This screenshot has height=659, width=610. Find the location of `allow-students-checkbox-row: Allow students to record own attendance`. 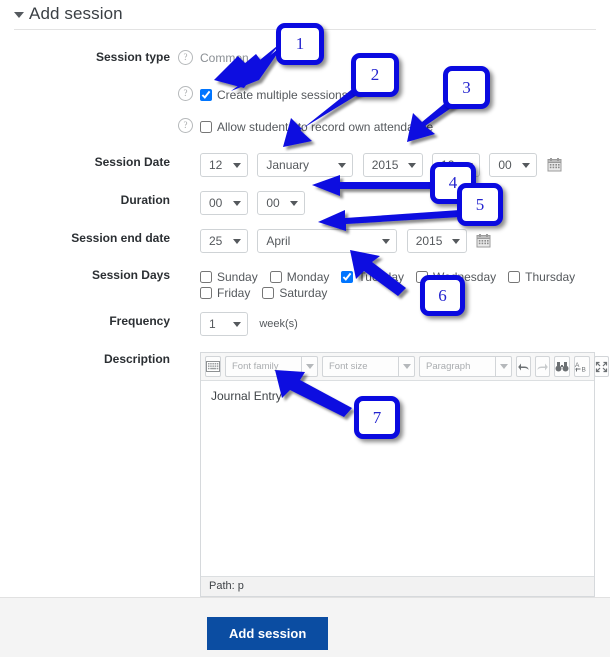

allow-students-checkbox-row: Allow students to record own attendance is located at coordinates (405, 127).